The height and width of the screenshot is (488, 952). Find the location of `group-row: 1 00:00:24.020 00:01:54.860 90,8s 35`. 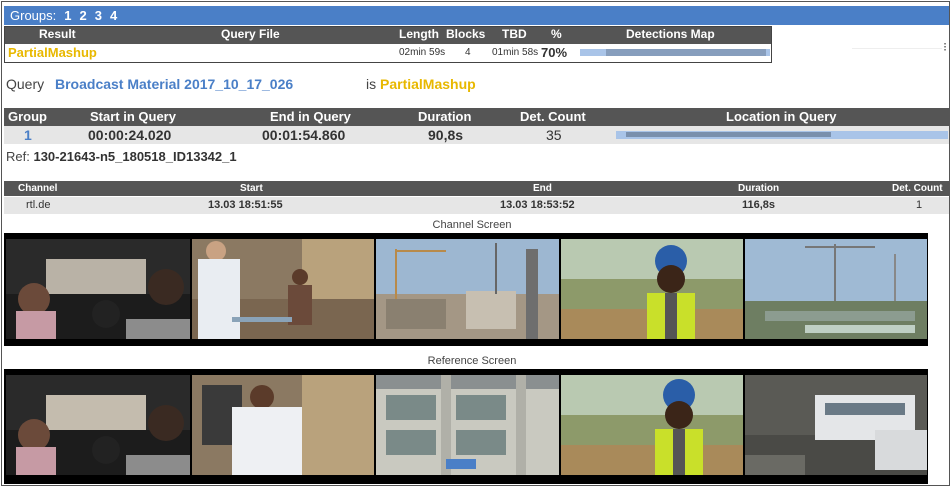

group-row: 1 00:00:24.020 00:01:54.860 90,8s 35 is located at coordinates (476, 135).